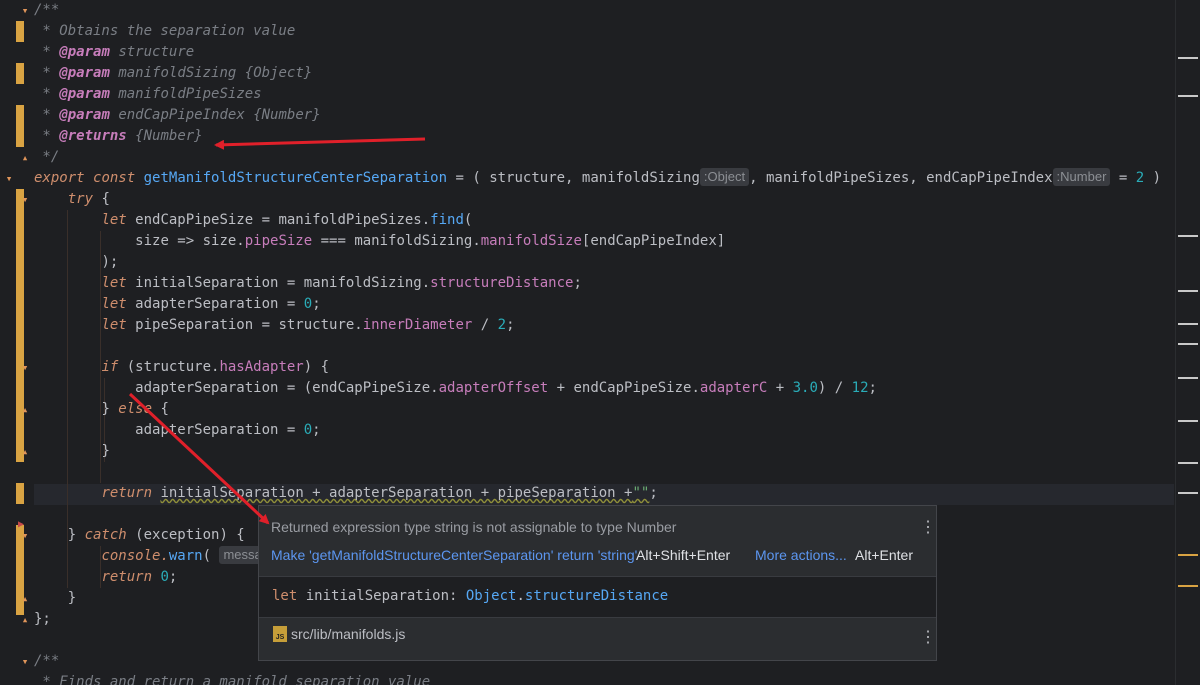 This screenshot has height=685, width=1200. I want to click on code-line: * @param manifoldSizing {Object}, so click(173, 73).